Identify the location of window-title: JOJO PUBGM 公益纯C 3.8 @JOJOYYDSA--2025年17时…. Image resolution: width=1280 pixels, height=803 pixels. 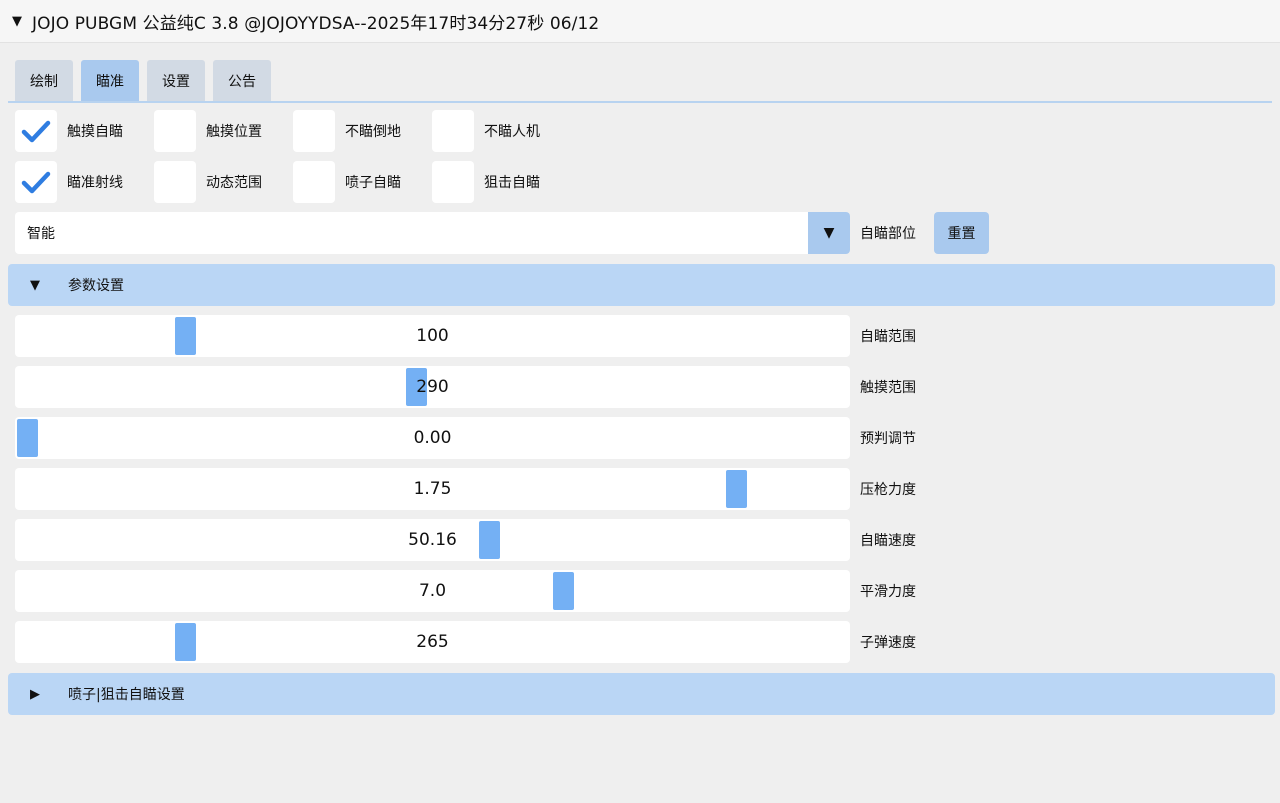
(316, 23).